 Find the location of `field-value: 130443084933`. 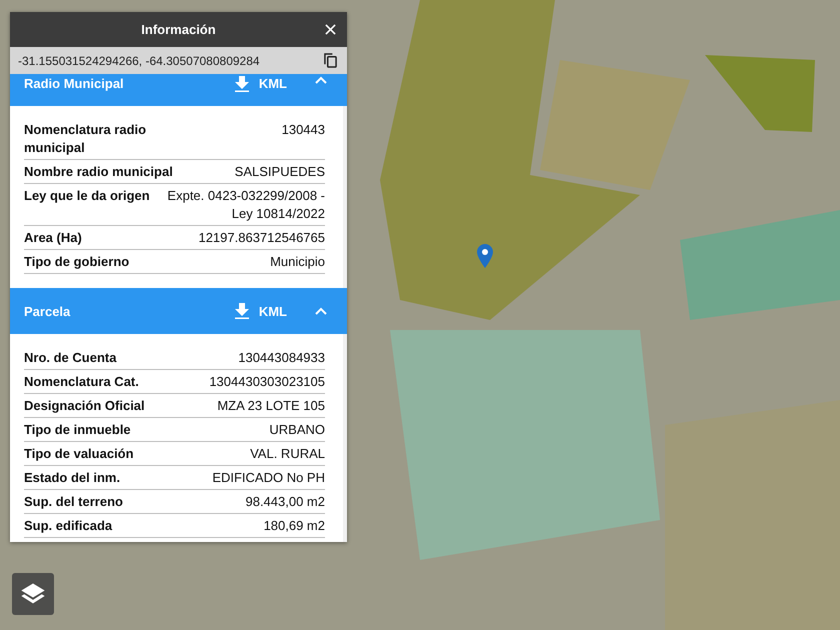

field-value: 130443084933 is located at coordinates (281, 358).